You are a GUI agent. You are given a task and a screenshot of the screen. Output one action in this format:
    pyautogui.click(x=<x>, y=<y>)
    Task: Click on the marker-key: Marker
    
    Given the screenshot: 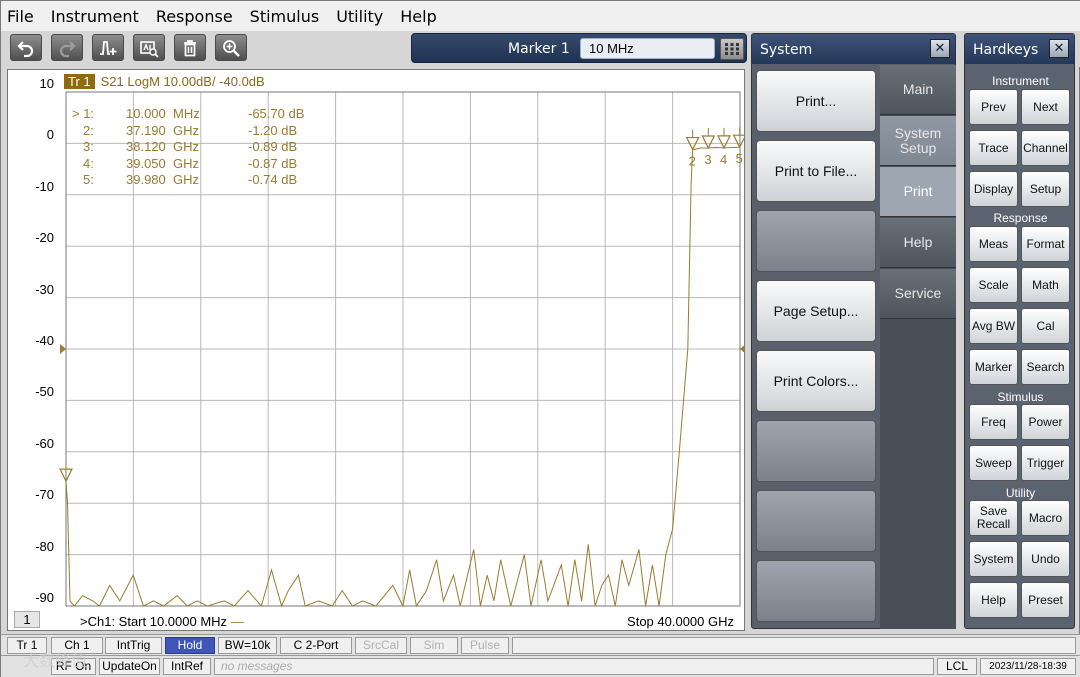 What is the action you would take?
    pyautogui.click(x=993, y=367)
    